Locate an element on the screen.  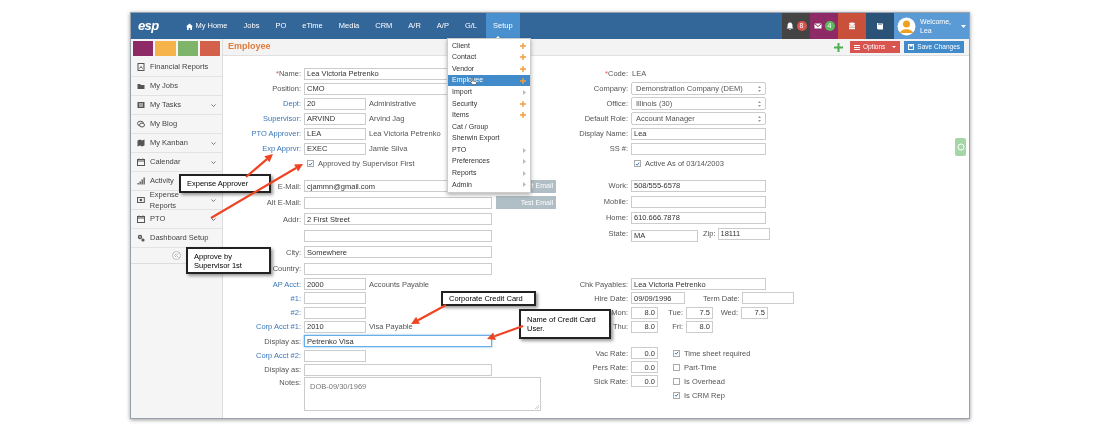
side-tab-icon is located at coordinates (960, 147).